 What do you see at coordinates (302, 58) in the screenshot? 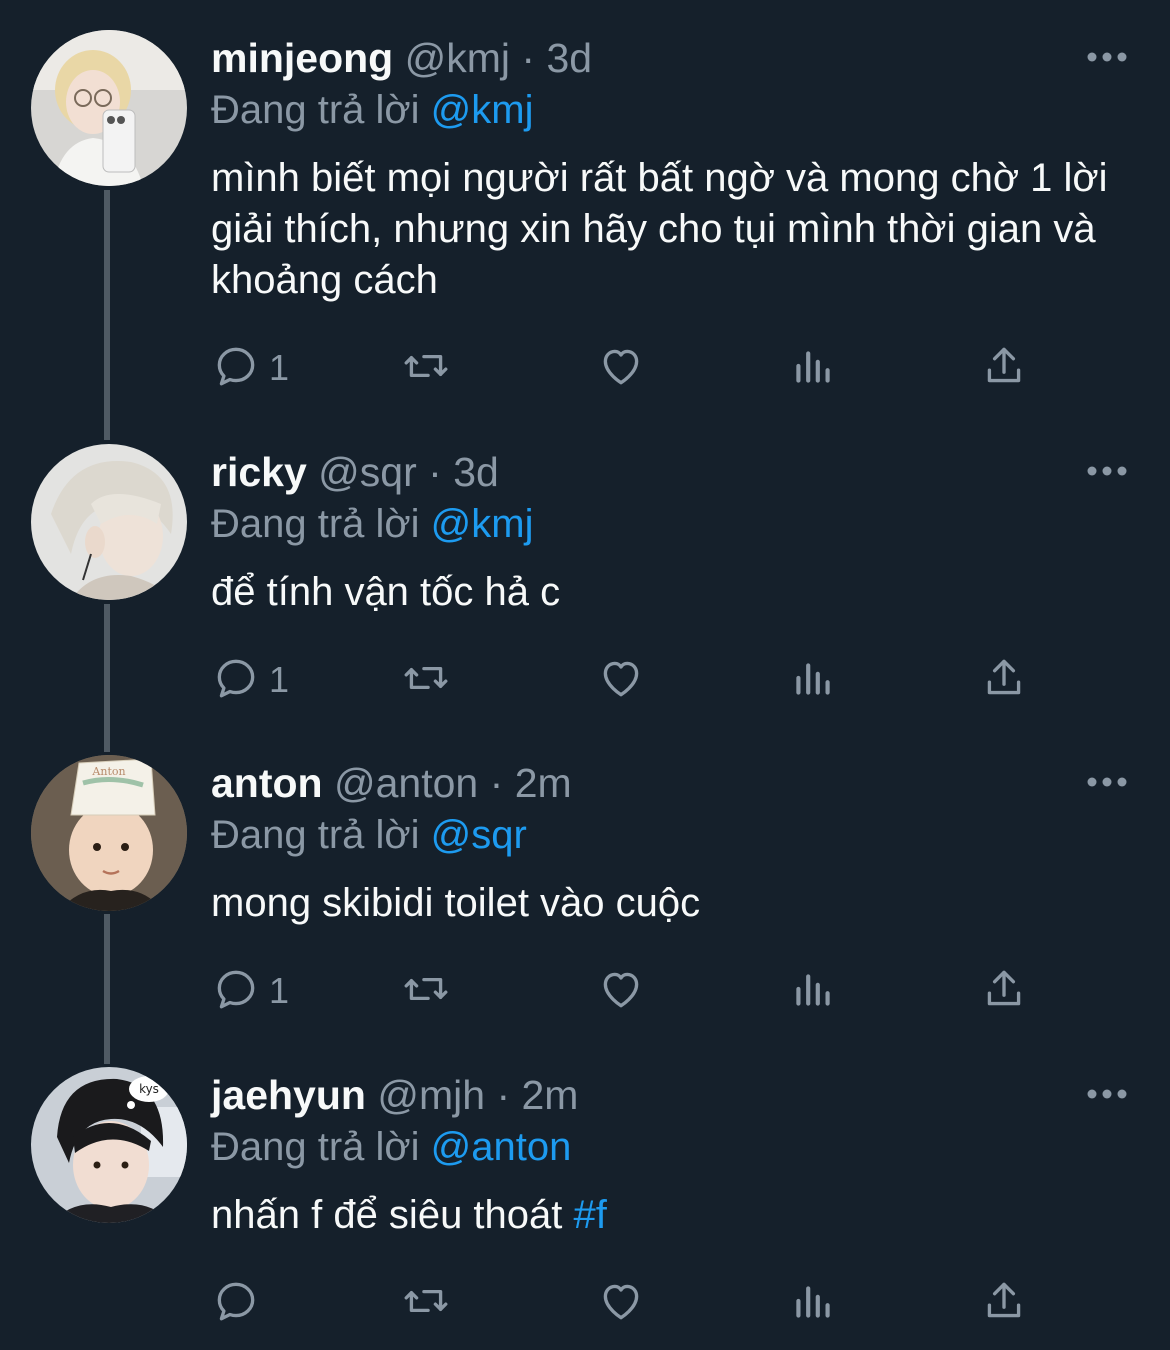
I see `display-name: minjeong` at bounding box center [302, 58].